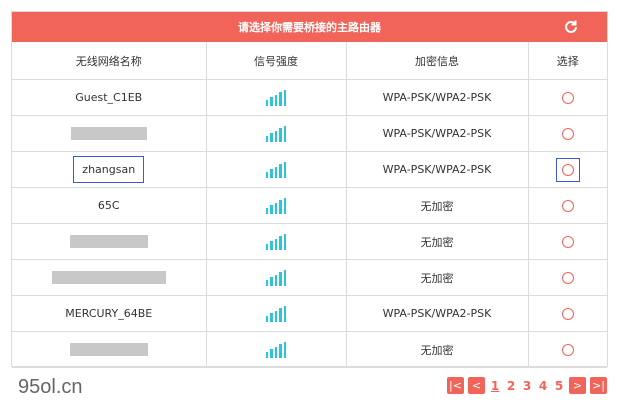  What do you see at coordinates (276, 61) in the screenshot?
I see `column-header-signal: 信号强度` at bounding box center [276, 61].